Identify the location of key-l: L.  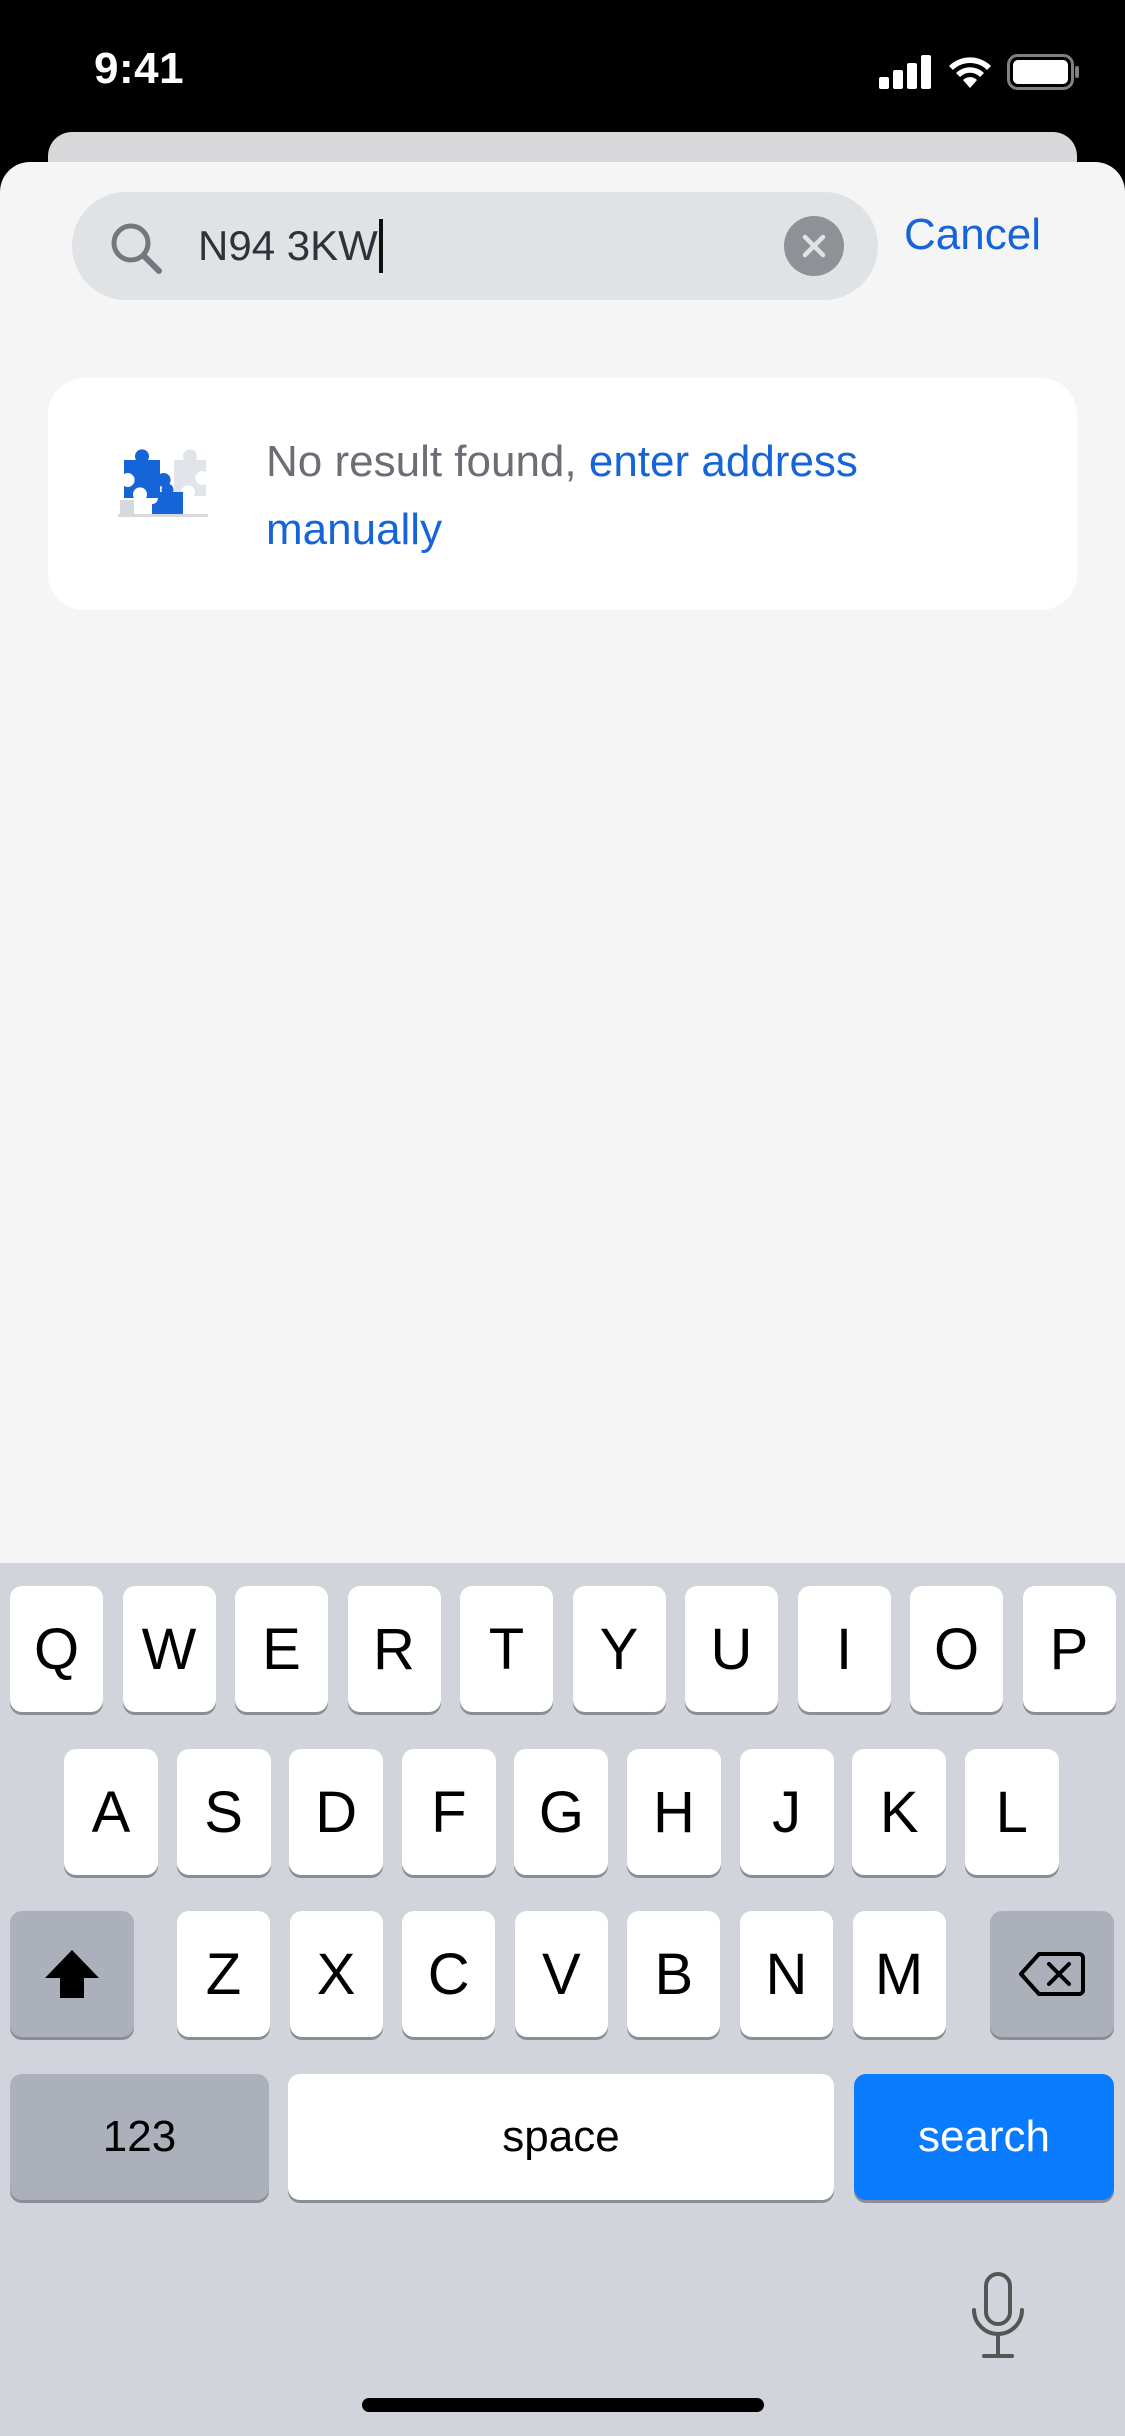
(1011, 1812).